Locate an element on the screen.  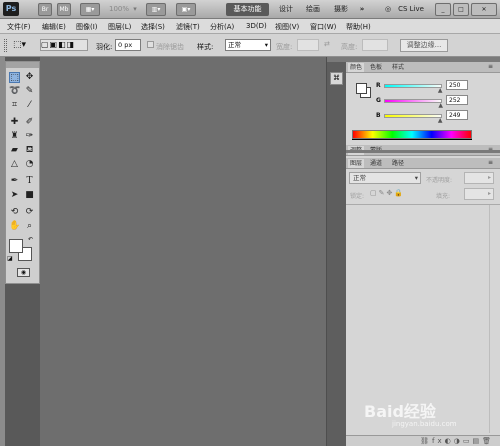
color-spectrum-bar is located at coordinates (412, 134).